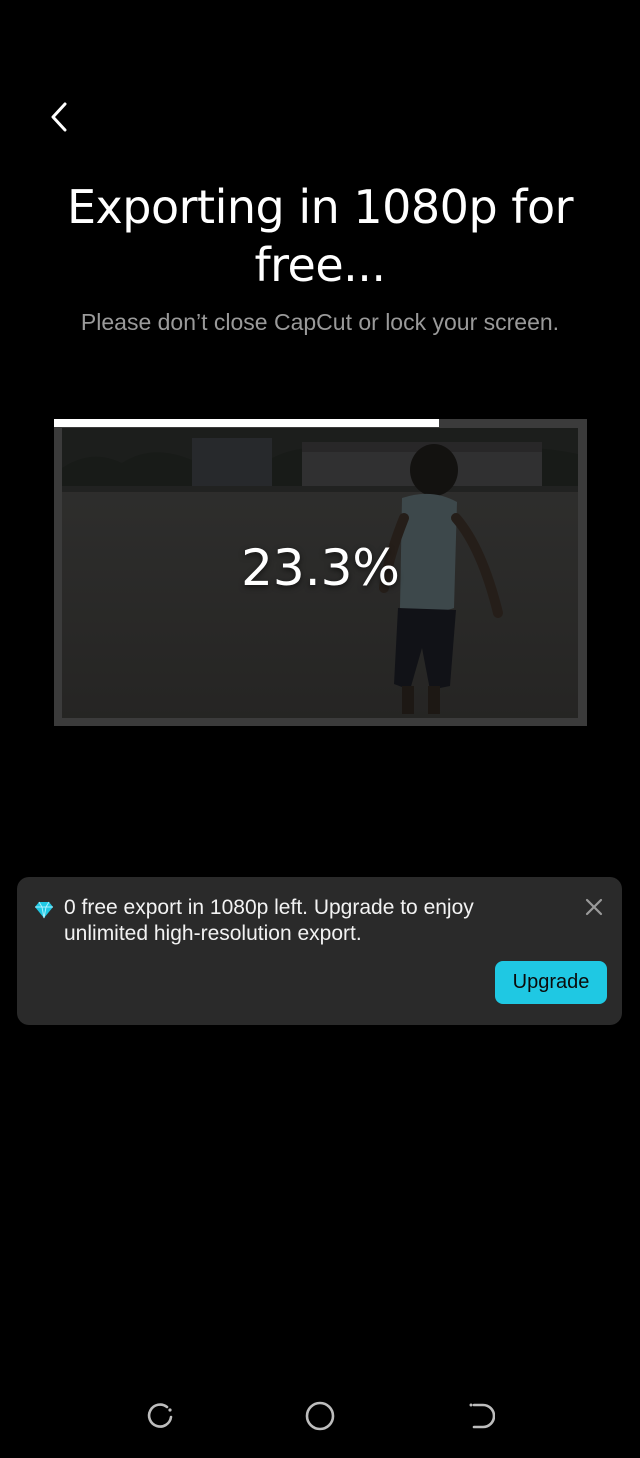 This screenshot has height=1458, width=640. I want to click on diamond-icon, so click(44, 910).